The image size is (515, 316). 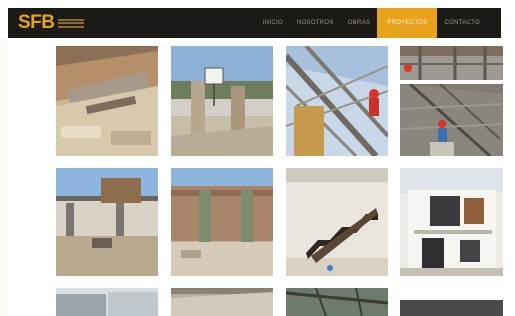 What do you see at coordinates (36, 22) in the screenshot?
I see `logo-text: SFB` at bounding box center [36, 22].